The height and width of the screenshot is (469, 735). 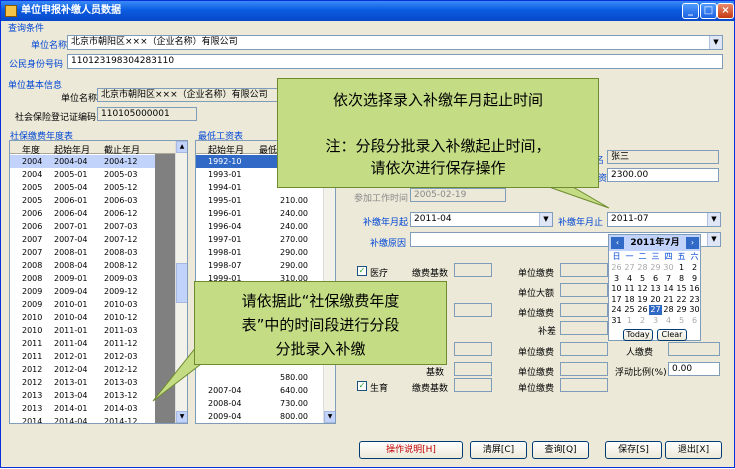 What do you see at coordinates (579, 197) in the screenshot?
I see `top-callout-pointer` at bounding box center [579, 197].